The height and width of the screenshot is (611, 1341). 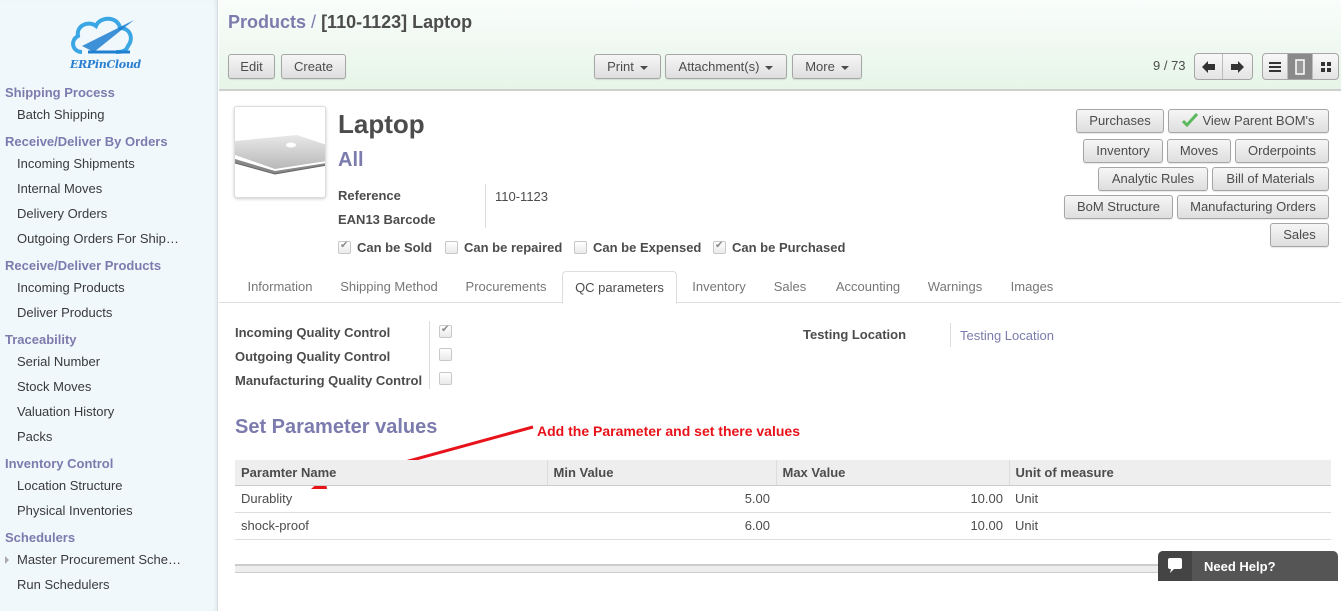 What do you see at coordinates (1299, 235) in the screenshot?
I see `sales-button: Sales` at bounding box center [1299, 235].